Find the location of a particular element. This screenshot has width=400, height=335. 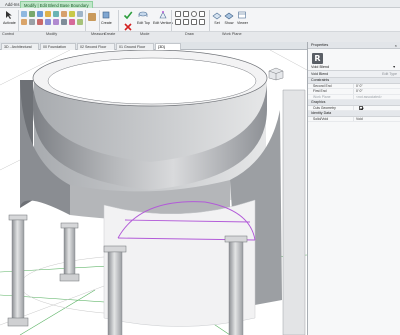

create-button: Create is located at coordinates (106, 17).